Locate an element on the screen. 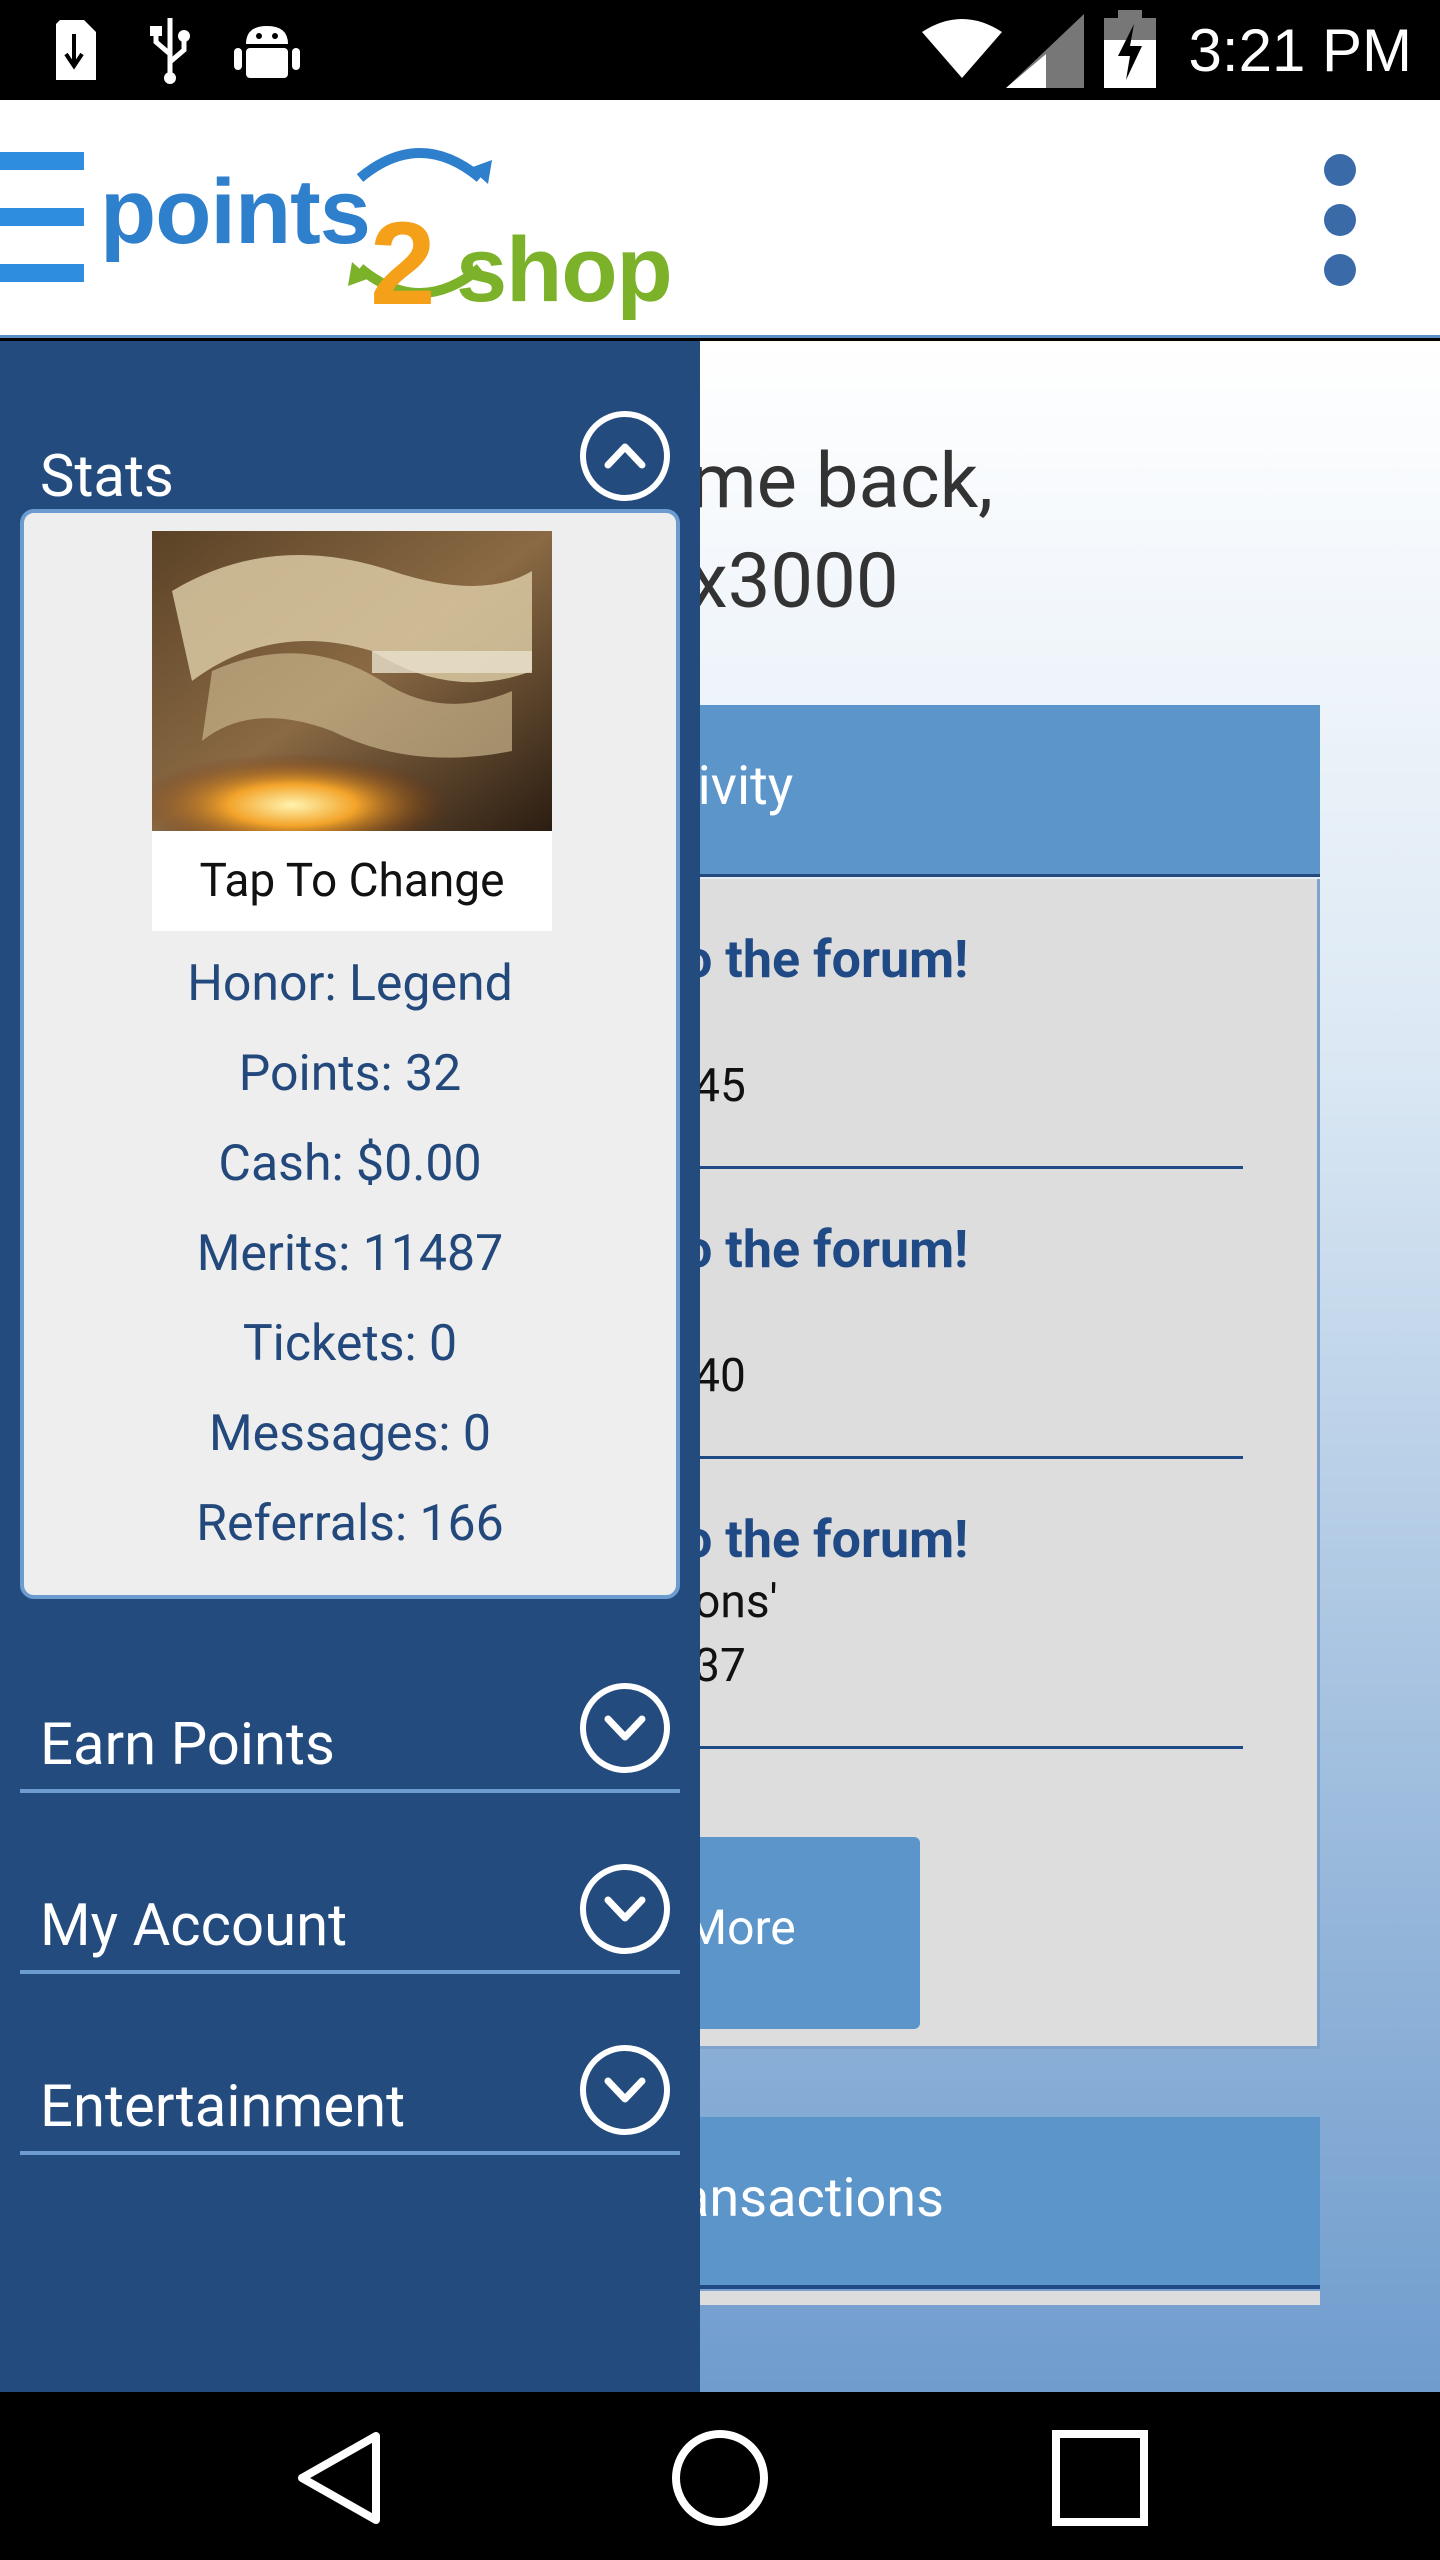 This screenshot has width=1440, height=2560. battery-charging-icon is located at coordinates (1130, 51).